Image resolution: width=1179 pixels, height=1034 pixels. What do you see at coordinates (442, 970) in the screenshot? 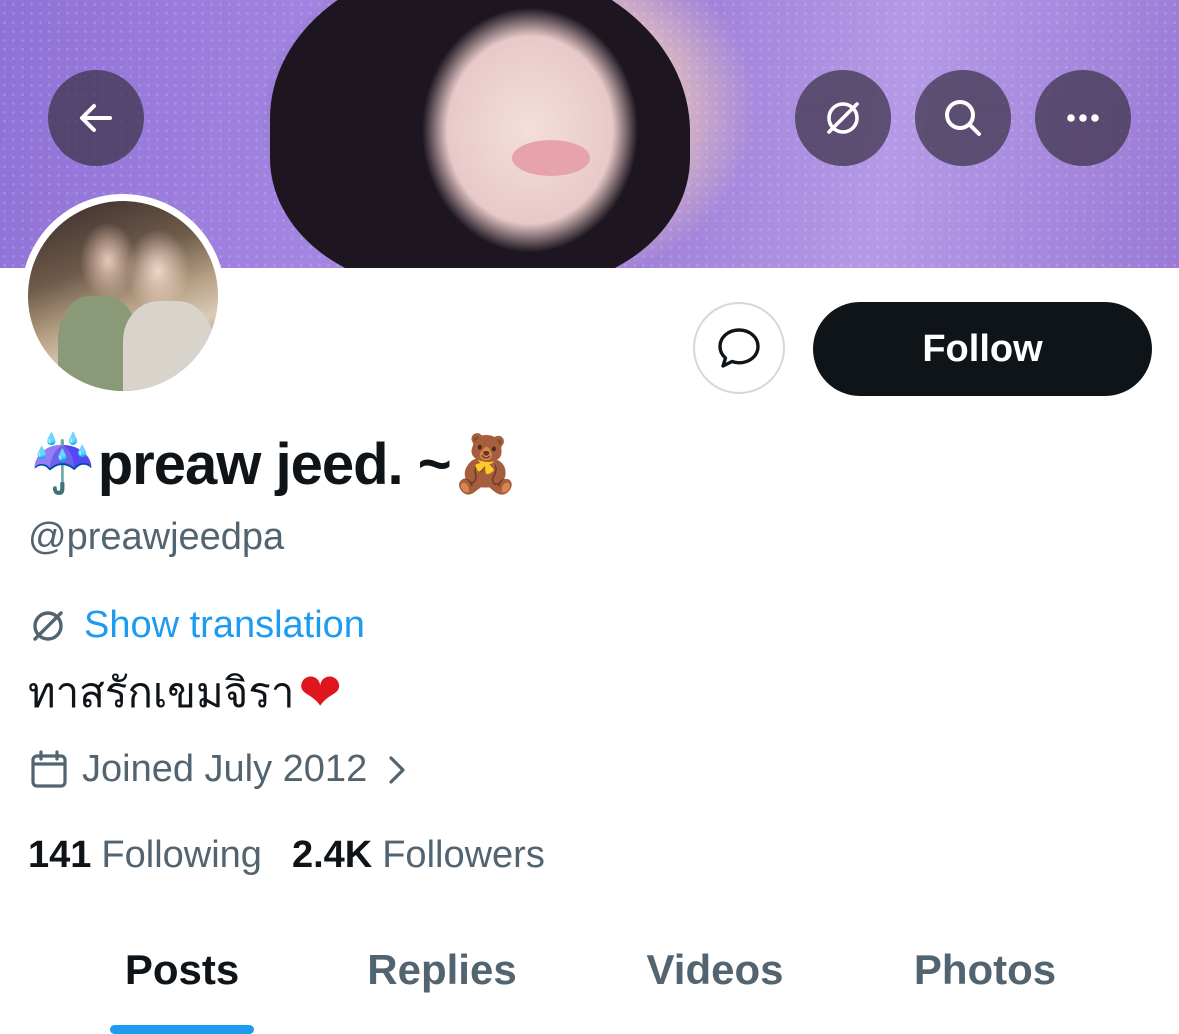
I see `tab-replies: Replies` at bounding box center [442, 970].